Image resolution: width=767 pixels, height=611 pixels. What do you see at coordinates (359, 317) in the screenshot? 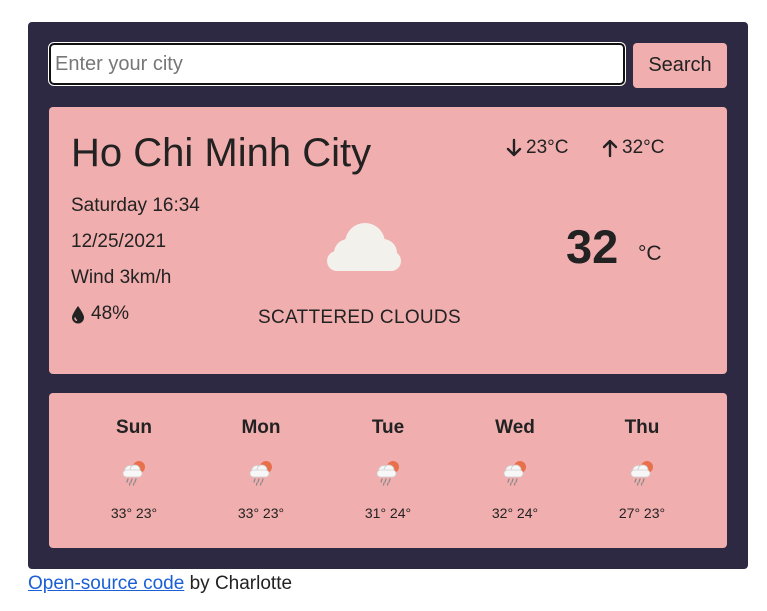
I see `weather-description: SCATTERED CLOUDS` at bounding box center [359, 317].